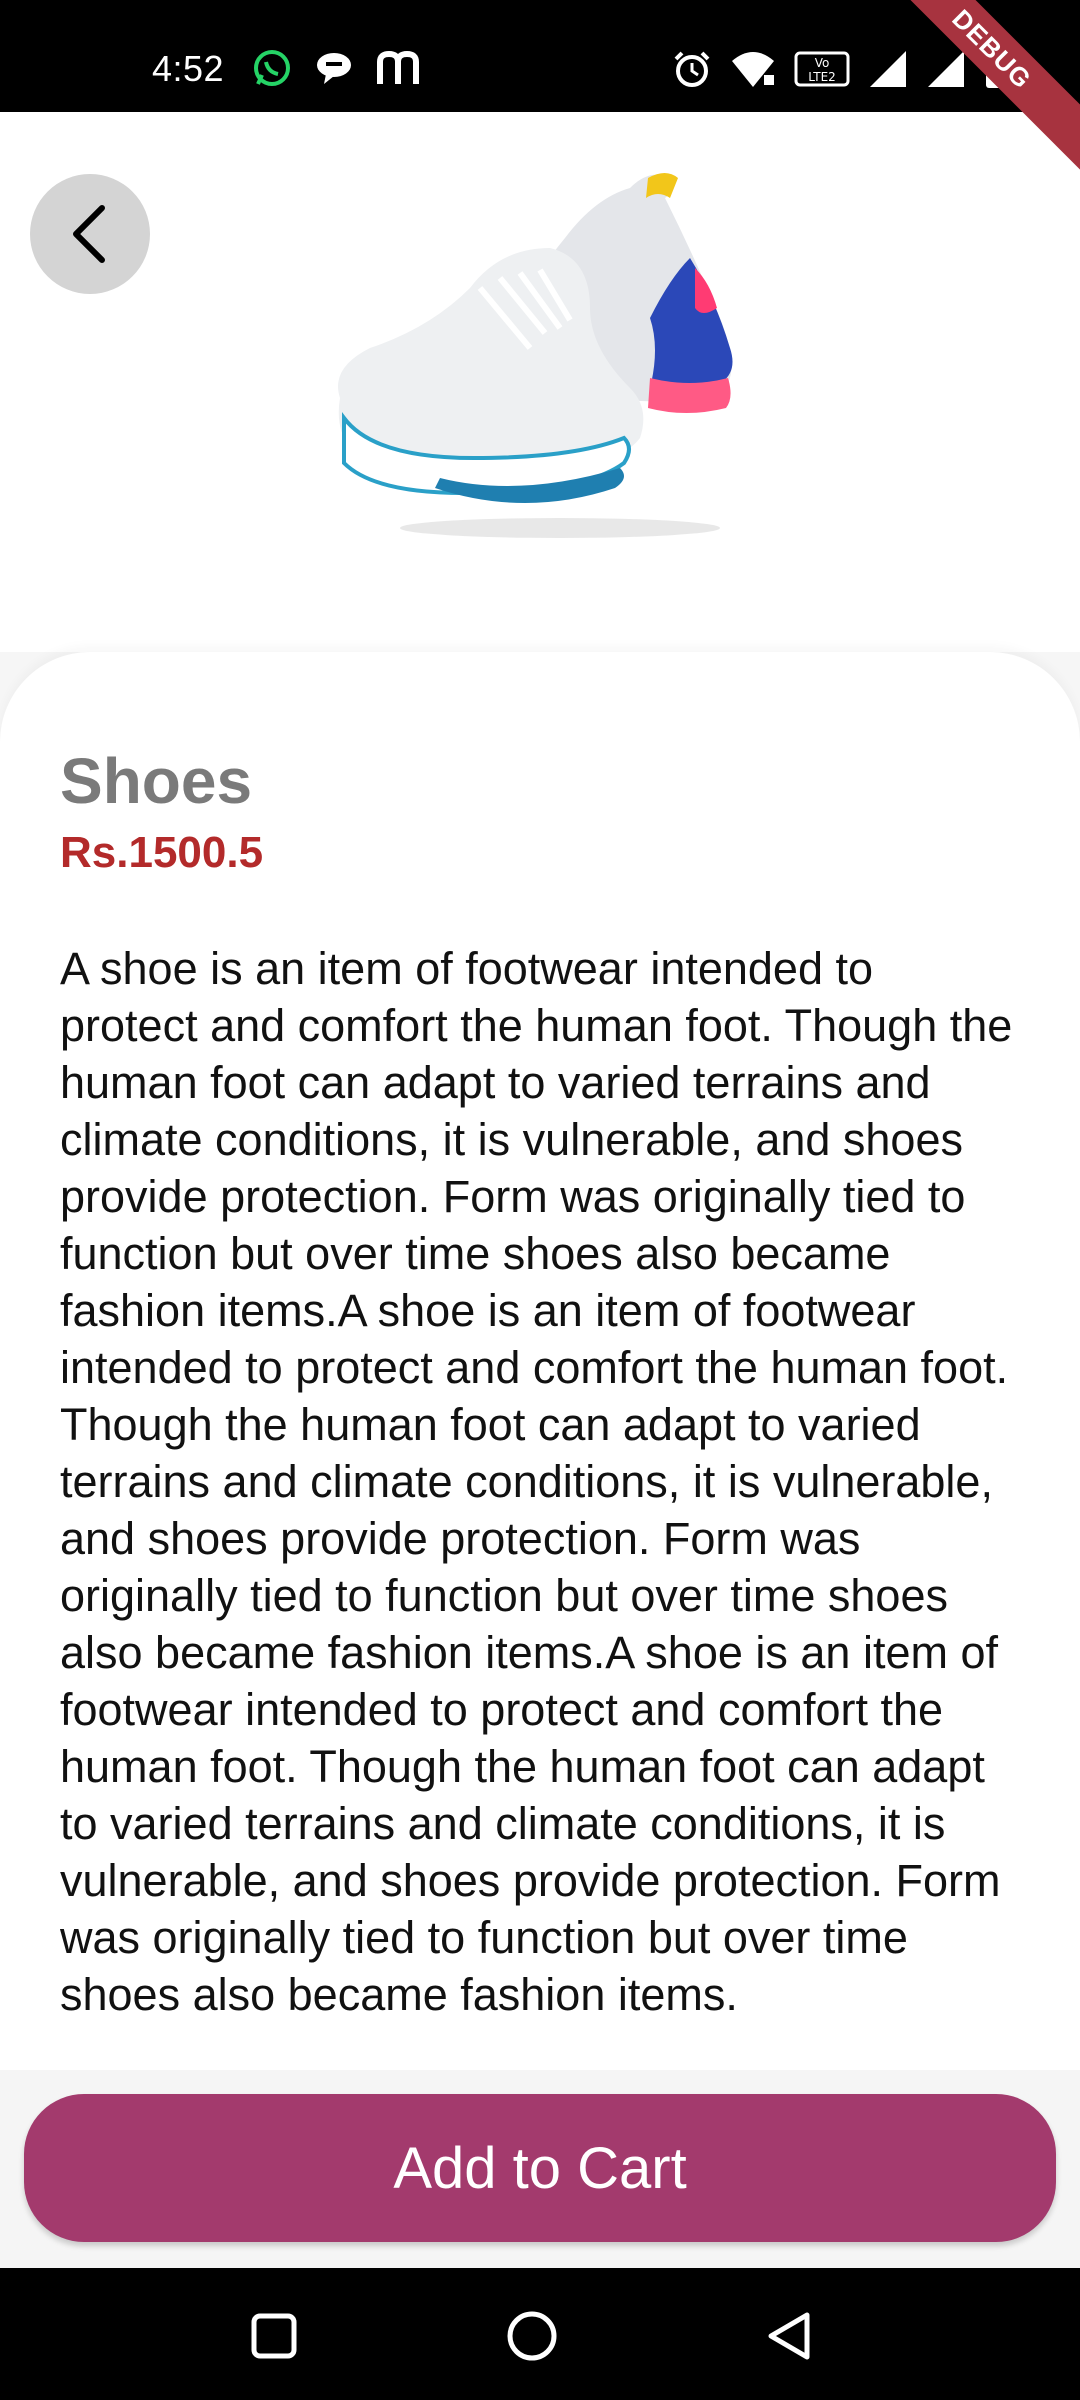 Image resolution: width=1080 pixels, height=2400 pixels. Describe the element at coordinates (162, 852) in the screenshot. I see `product-price: Rs.1500.5` at that location.